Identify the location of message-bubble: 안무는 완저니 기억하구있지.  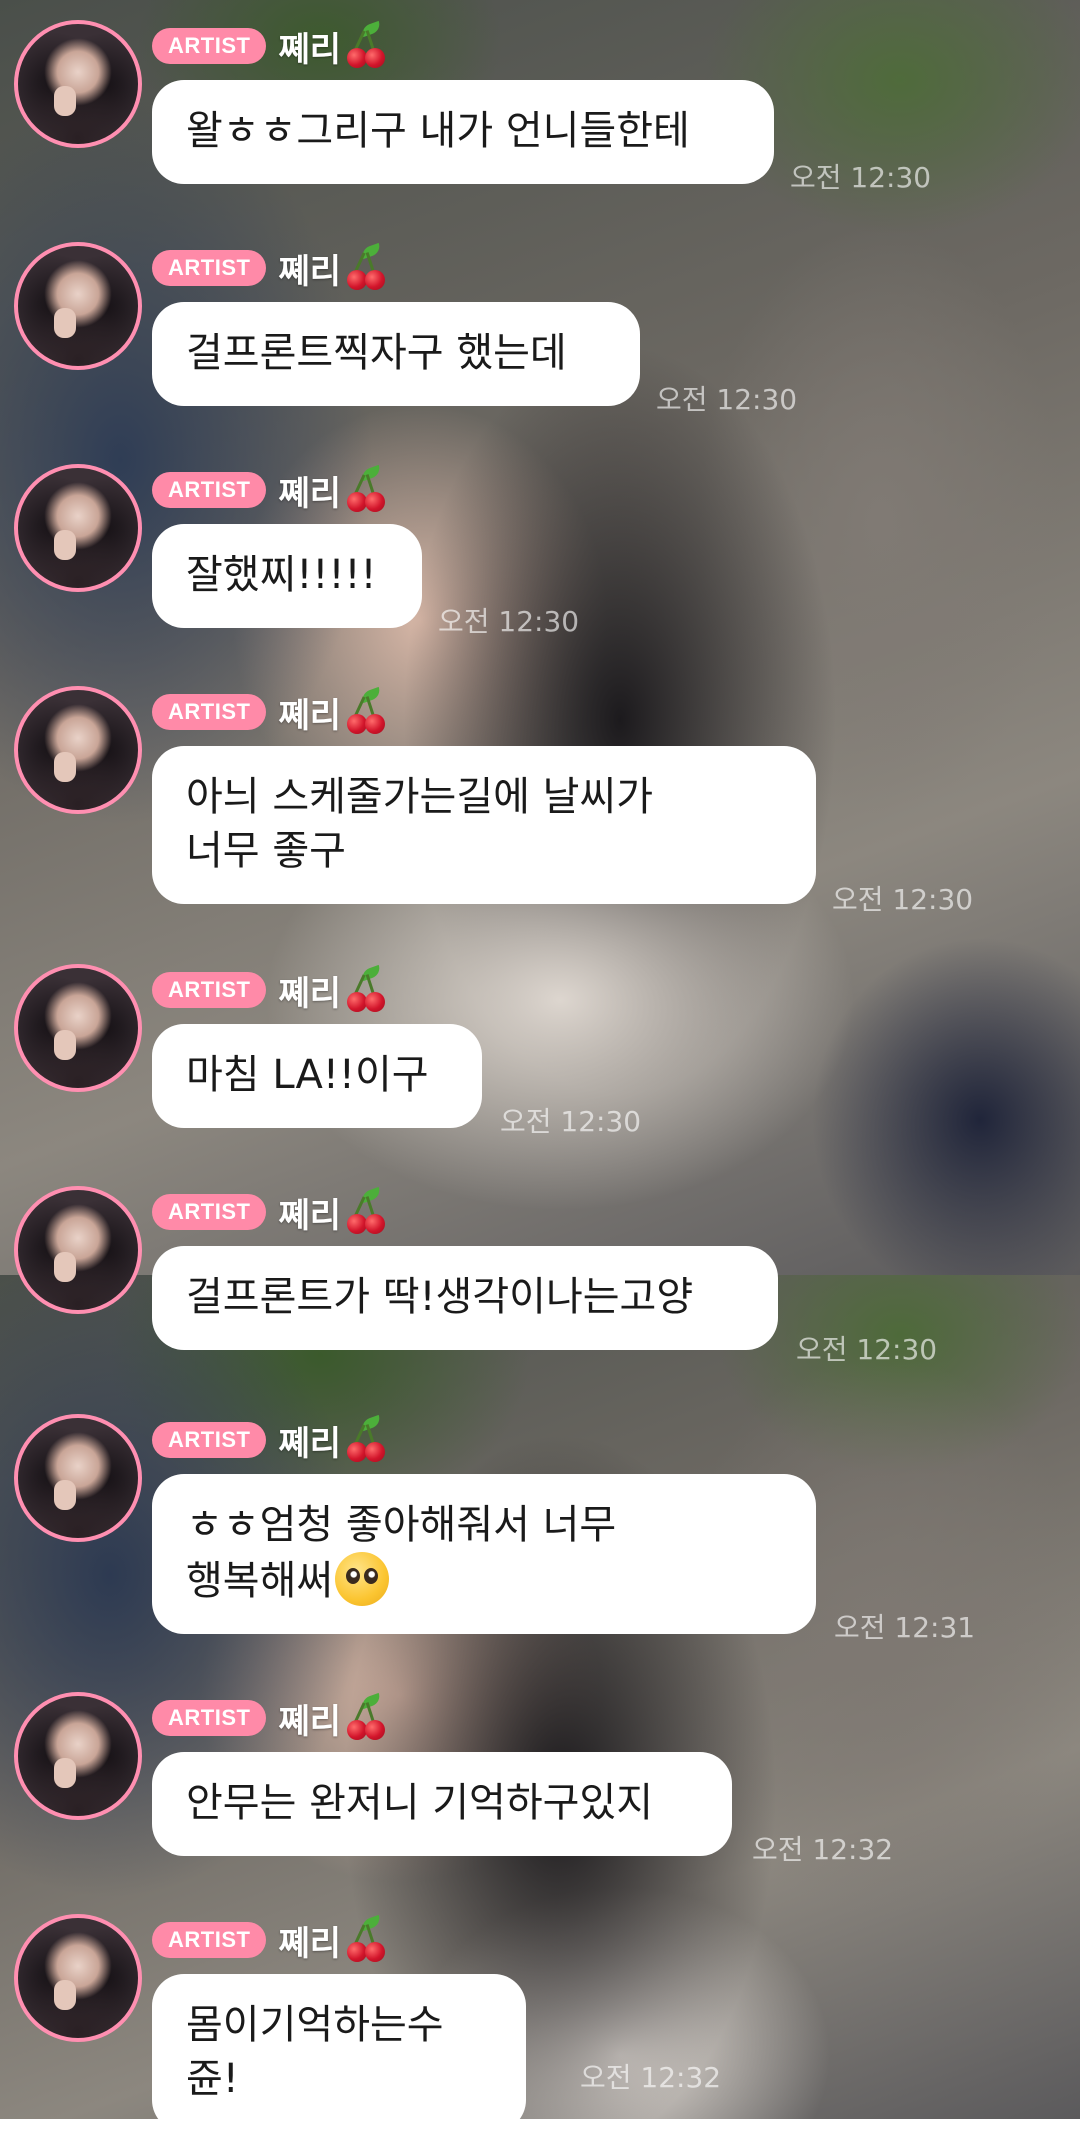
(442, 1804).